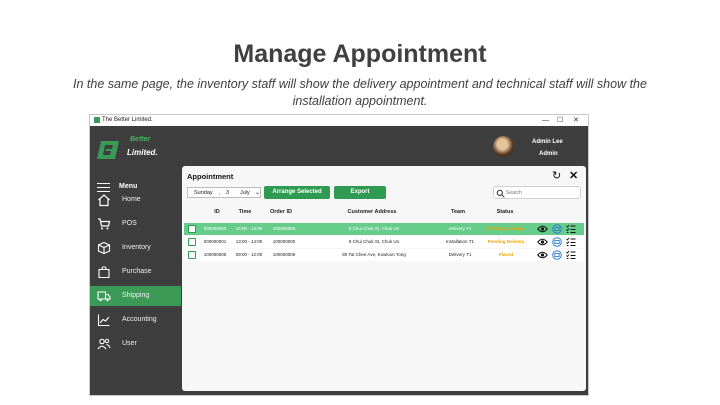 The width and height of the screenshot is (720, 405). Describe the element at coordinates (573, 175) in the screenshot. I see `close-icon: ✕` at that location.